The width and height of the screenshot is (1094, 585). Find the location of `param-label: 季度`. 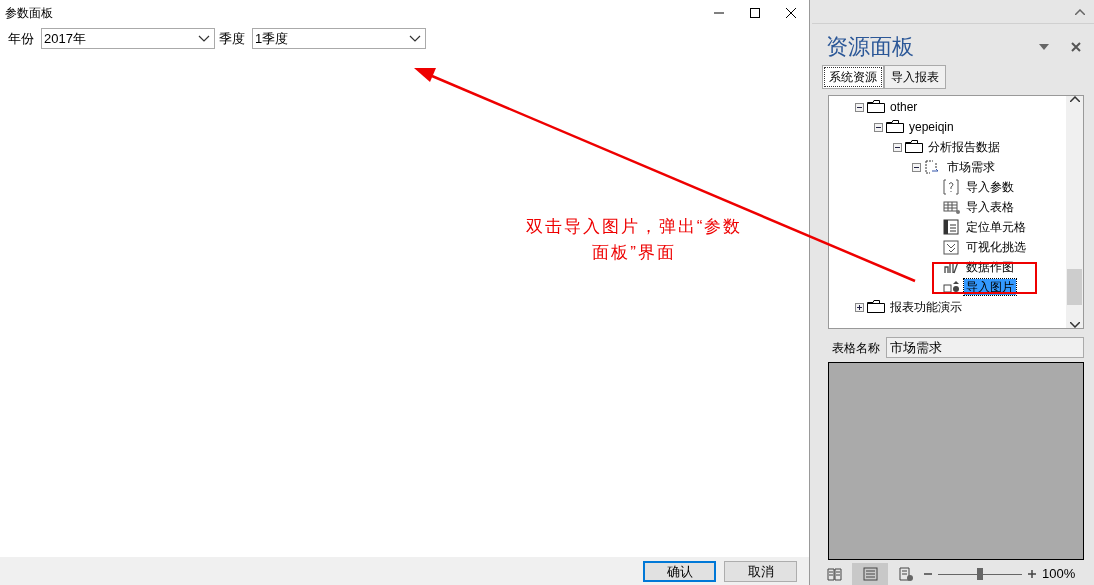

param-label: 季度 is located at coordinates (232, 38).